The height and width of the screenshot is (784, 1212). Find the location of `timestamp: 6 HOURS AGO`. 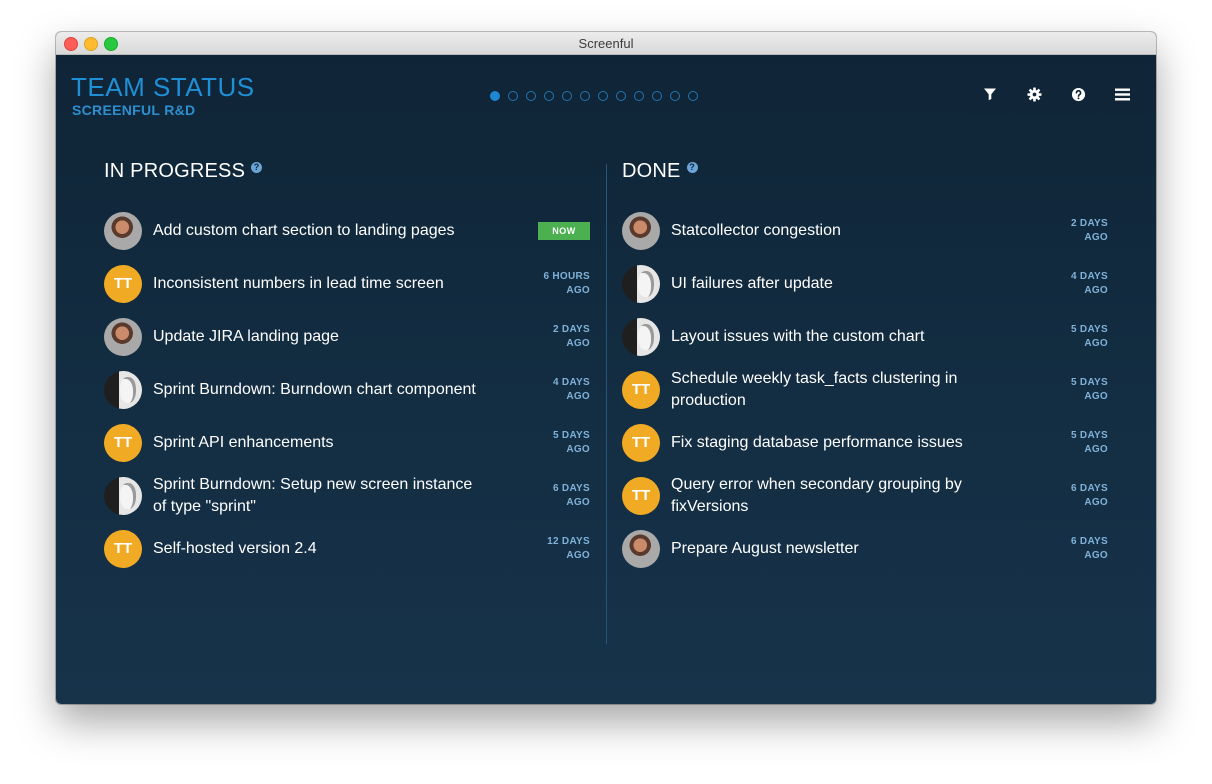

timestamp: 6 HOURS AGO is located at coordinates (566, 283).